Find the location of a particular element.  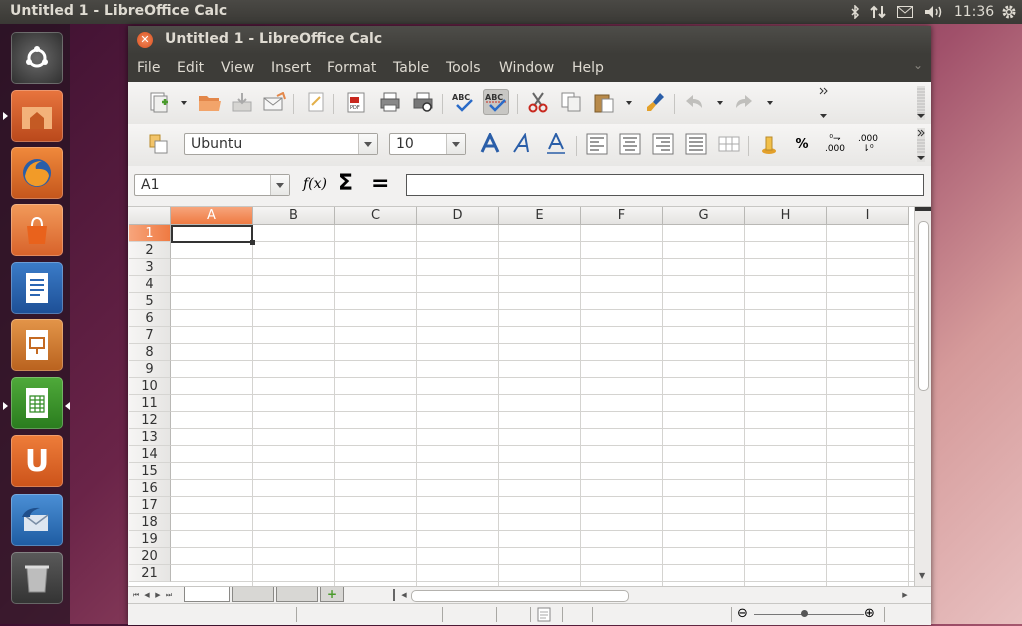

column-header-a: A is located at coordinates (212, 216).